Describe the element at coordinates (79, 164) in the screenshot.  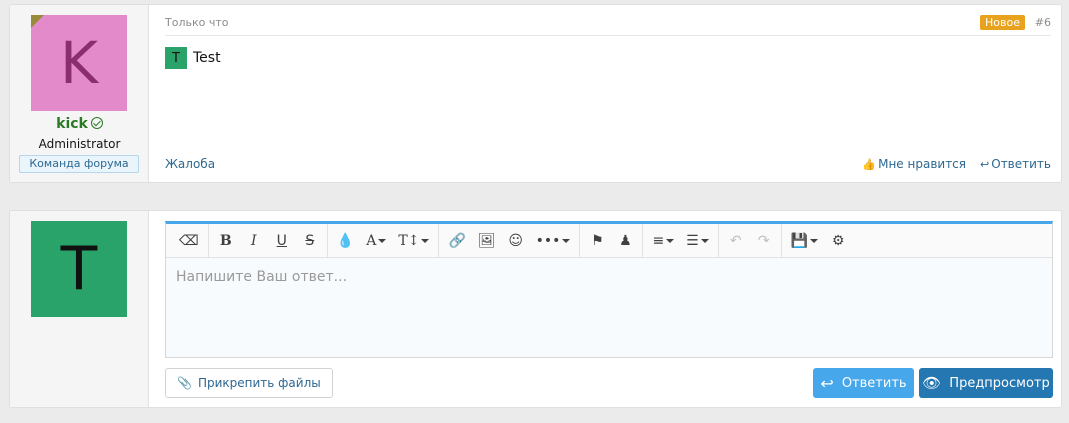
I see `user-banner: Команда форума` at that location.